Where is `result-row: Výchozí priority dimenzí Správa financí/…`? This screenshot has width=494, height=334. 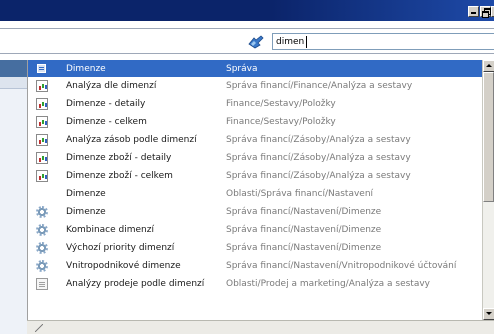
result-row: Výchozí priority dimenzí Správa financí/… is located at coordinates (255, 248).